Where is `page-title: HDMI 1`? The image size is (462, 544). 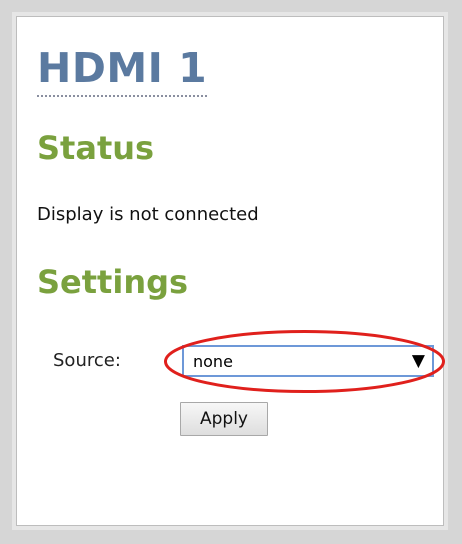 page-title: HDMI 1 is located at coordinates (122, 70).